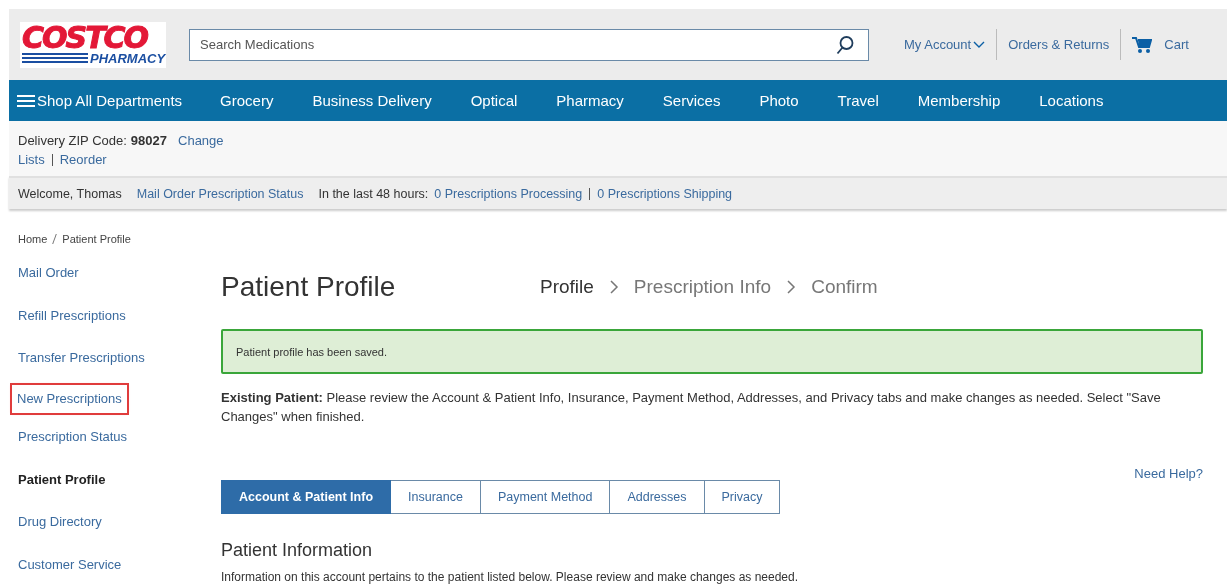  What do you see at coordinates (712, 351) in the screenshot?
I see `success-alert: Patient profile has been saved.` at bounding box center [712, 351].